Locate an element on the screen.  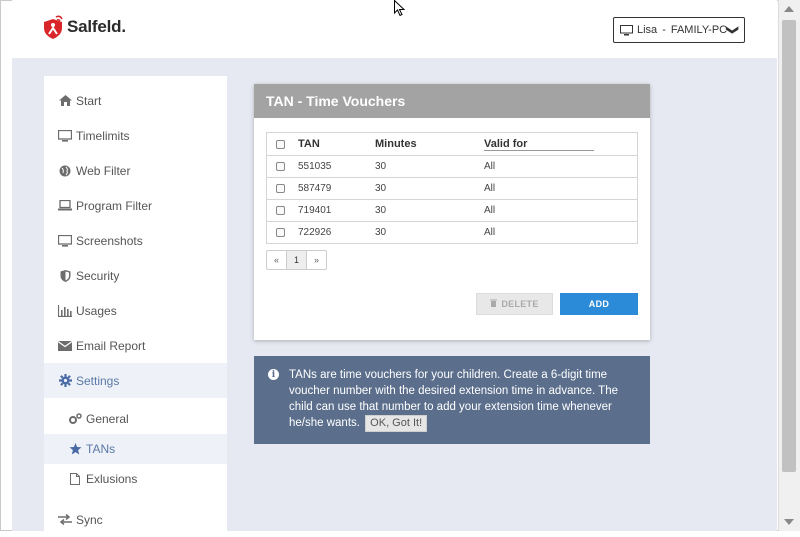
delete-button: DELETE is located at coordinates (514, 304).